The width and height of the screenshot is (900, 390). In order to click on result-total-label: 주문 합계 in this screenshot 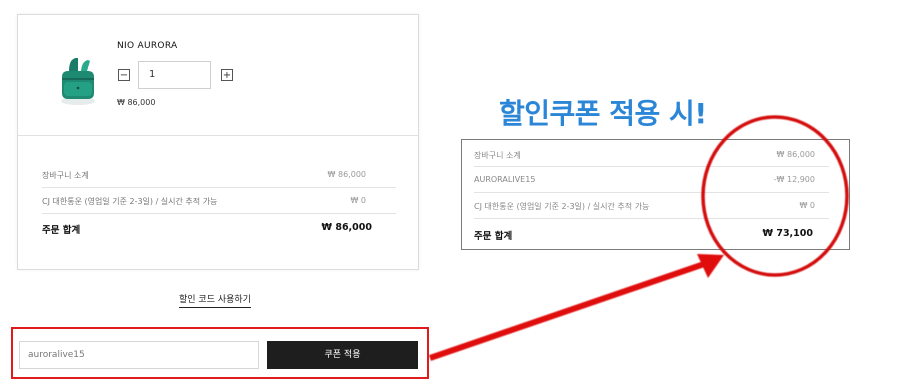, I will do `click(493, 236)`.